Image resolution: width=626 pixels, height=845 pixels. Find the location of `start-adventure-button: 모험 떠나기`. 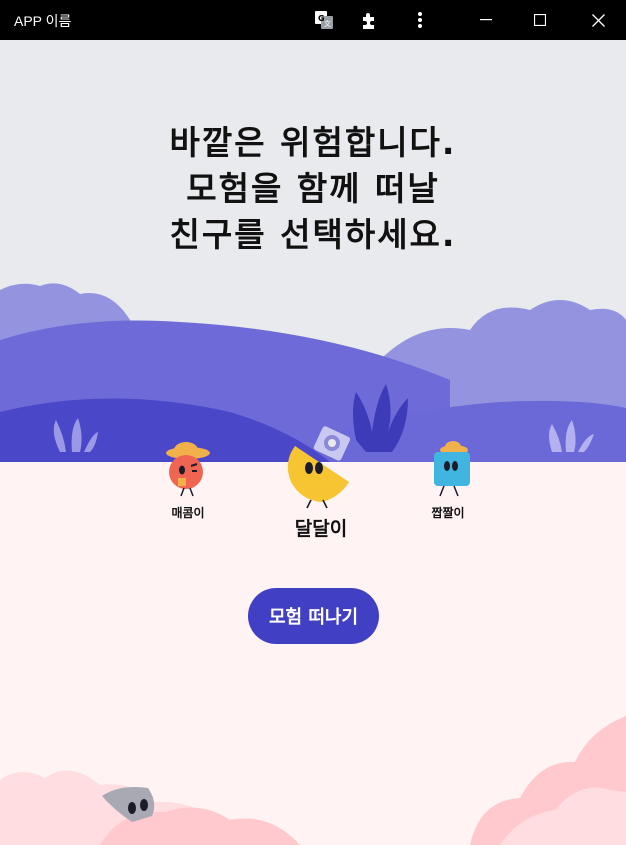

start-adventure-button: 모험 떠나기 is located at coordinates (313, 616).